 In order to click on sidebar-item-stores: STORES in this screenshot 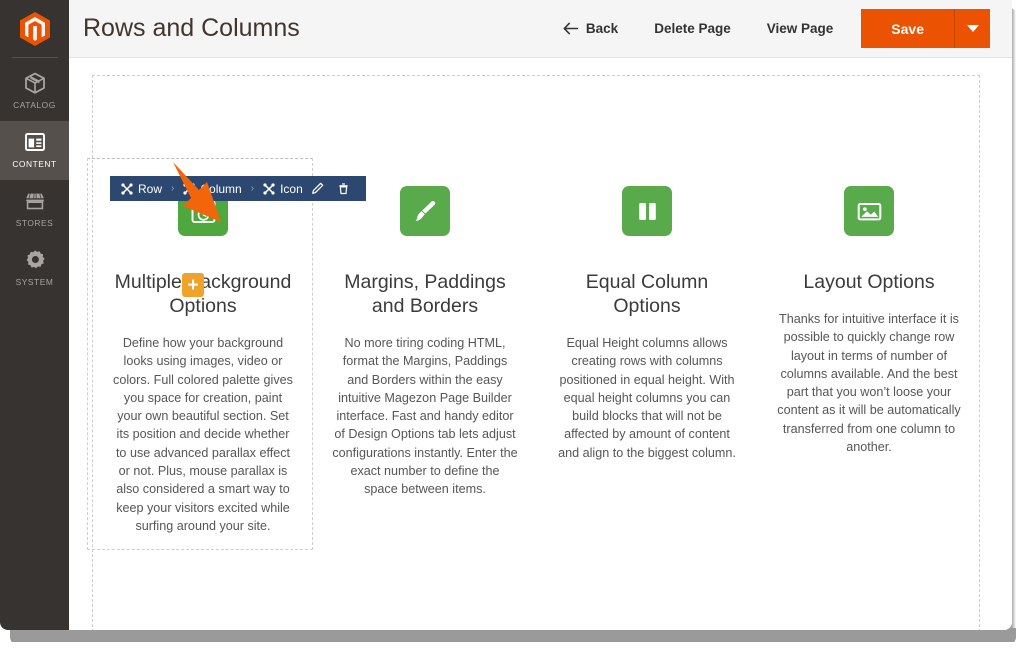, I will do `click(34, 209)`.